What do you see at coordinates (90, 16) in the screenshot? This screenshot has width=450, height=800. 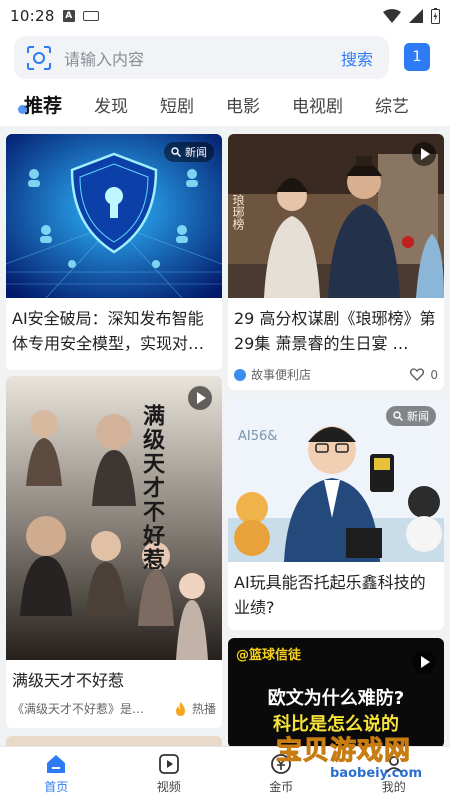 I see `keyboard-icon` at bounding box center [90, 16].